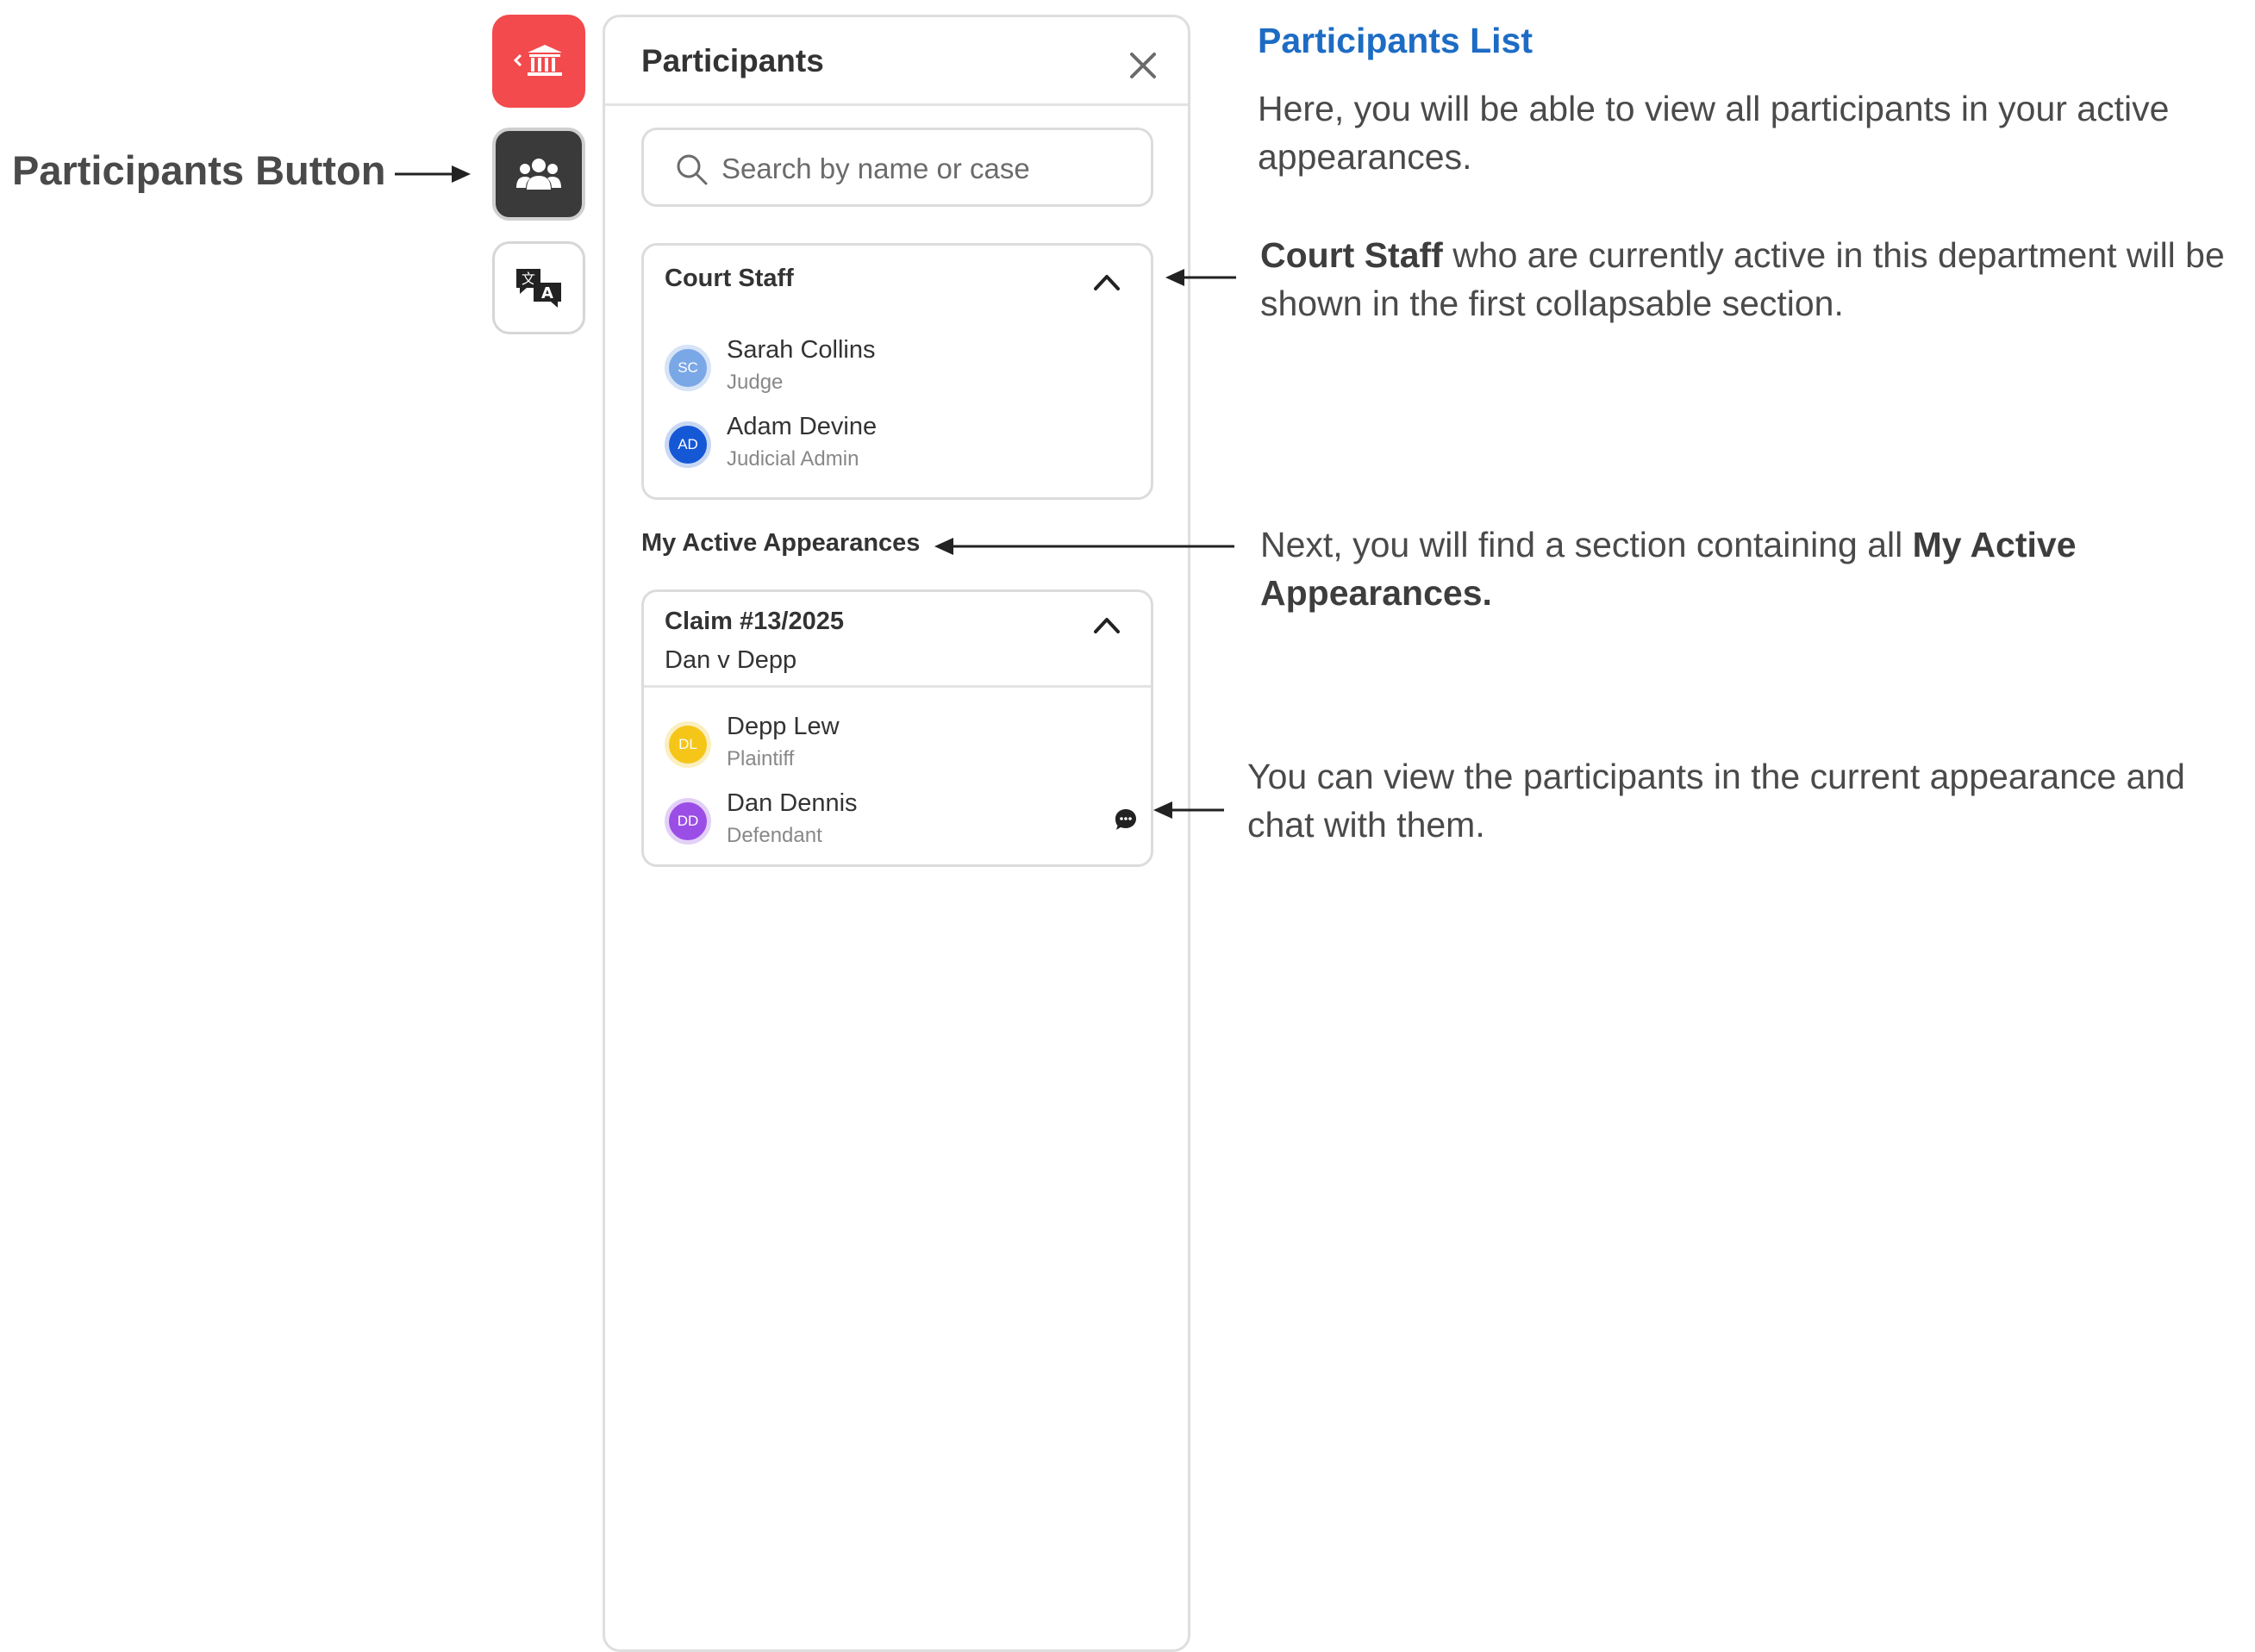 This screenshot has width=2255, height=1652. Describe the element at coordinates (761, 758) in the screenshot. I see `participant-role: Plaintiff` at that location.